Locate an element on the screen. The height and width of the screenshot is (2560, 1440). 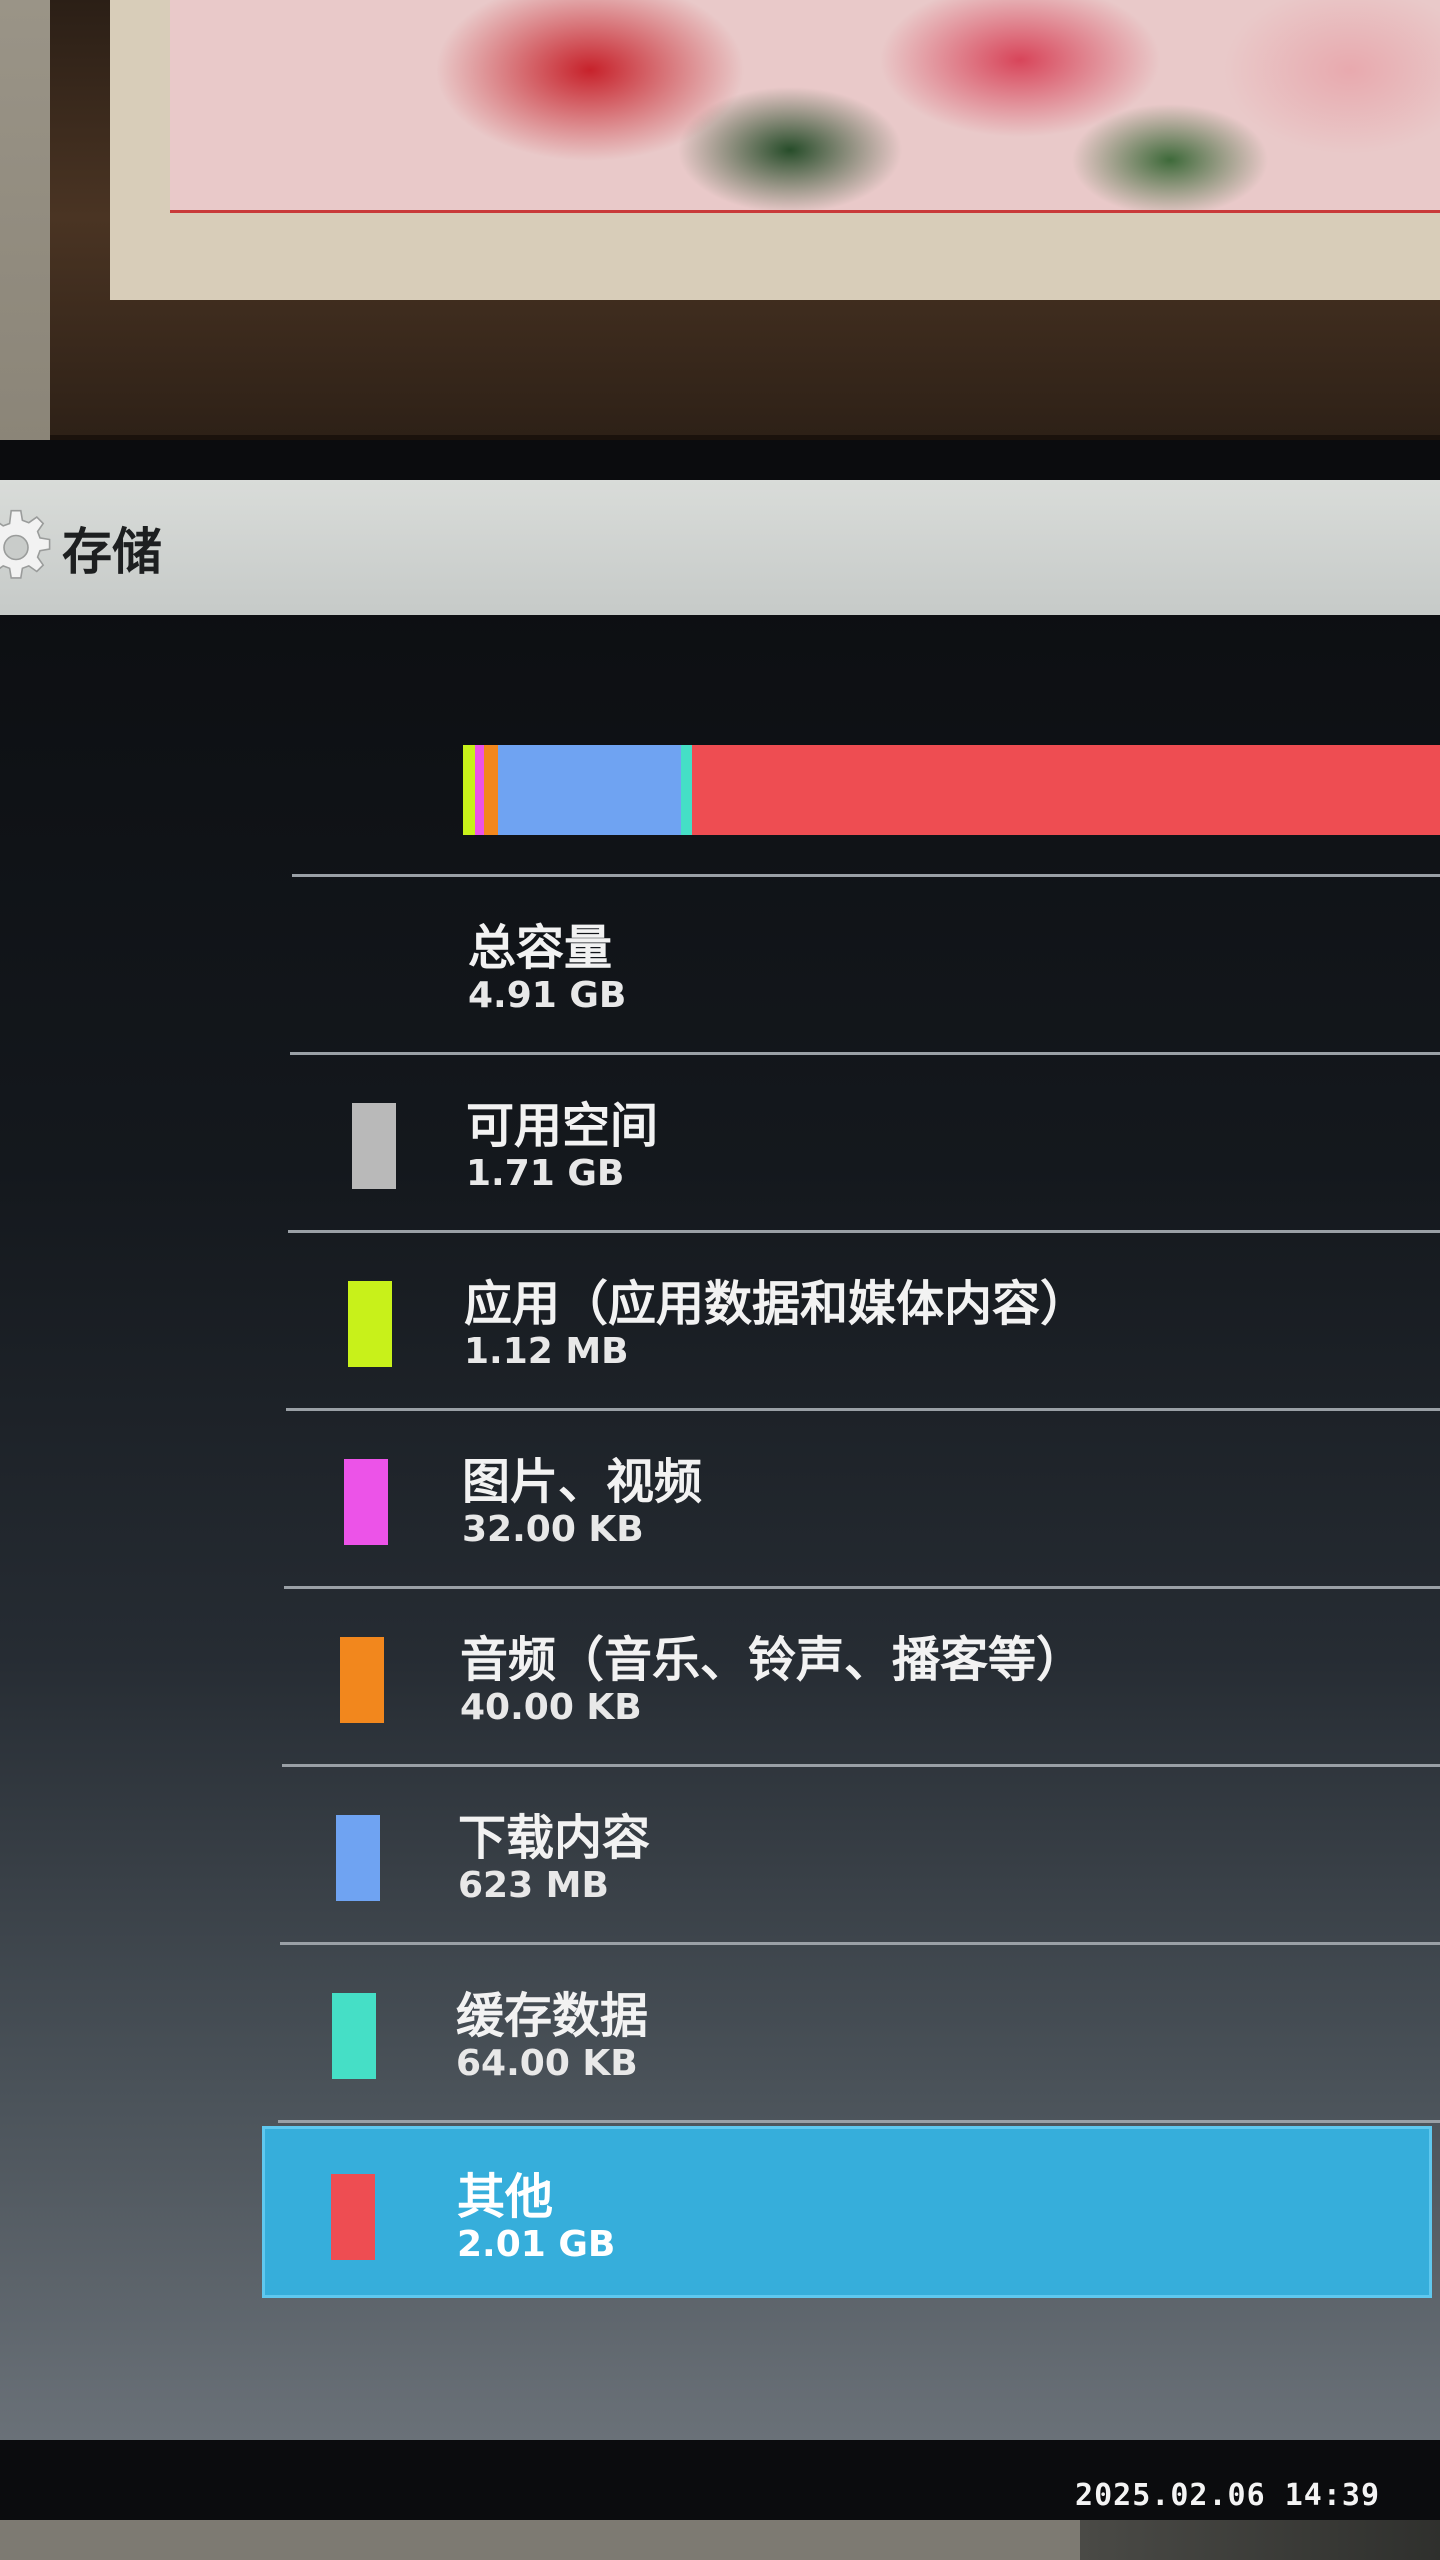
storage-usage-bar is located at coordinates (951, 790).